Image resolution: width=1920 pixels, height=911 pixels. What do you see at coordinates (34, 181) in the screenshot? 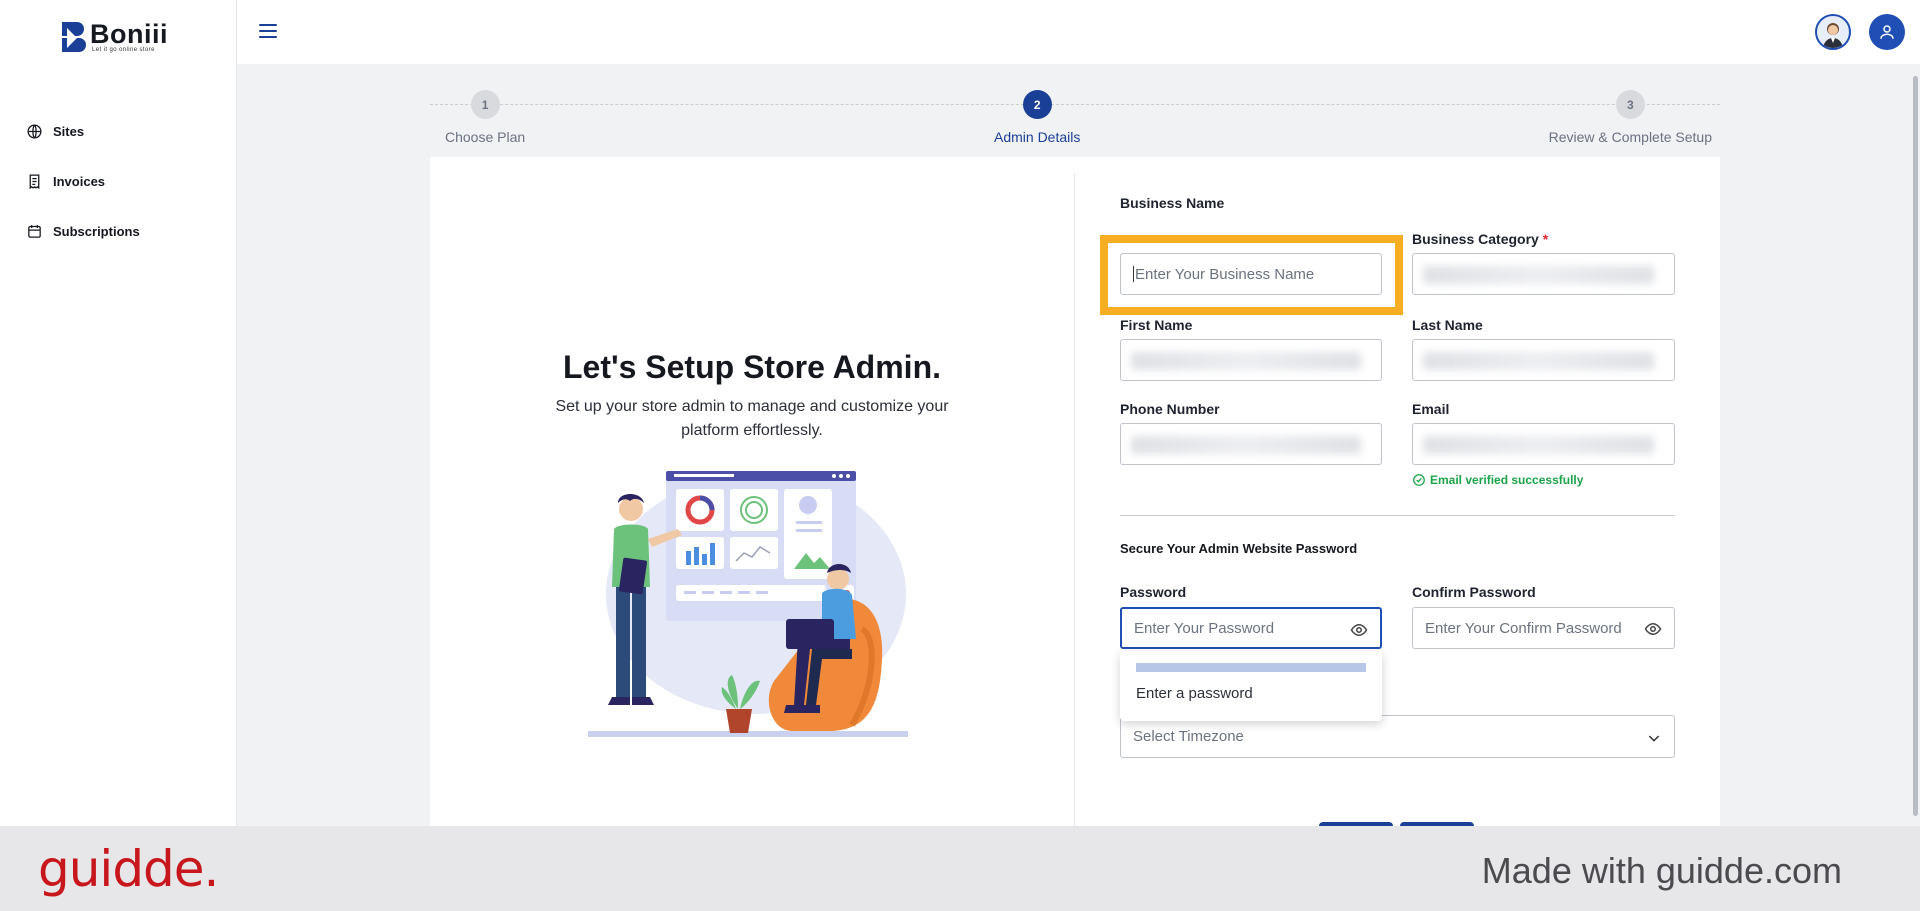
I see `invoice-icon` at bounding box center [34, 181].